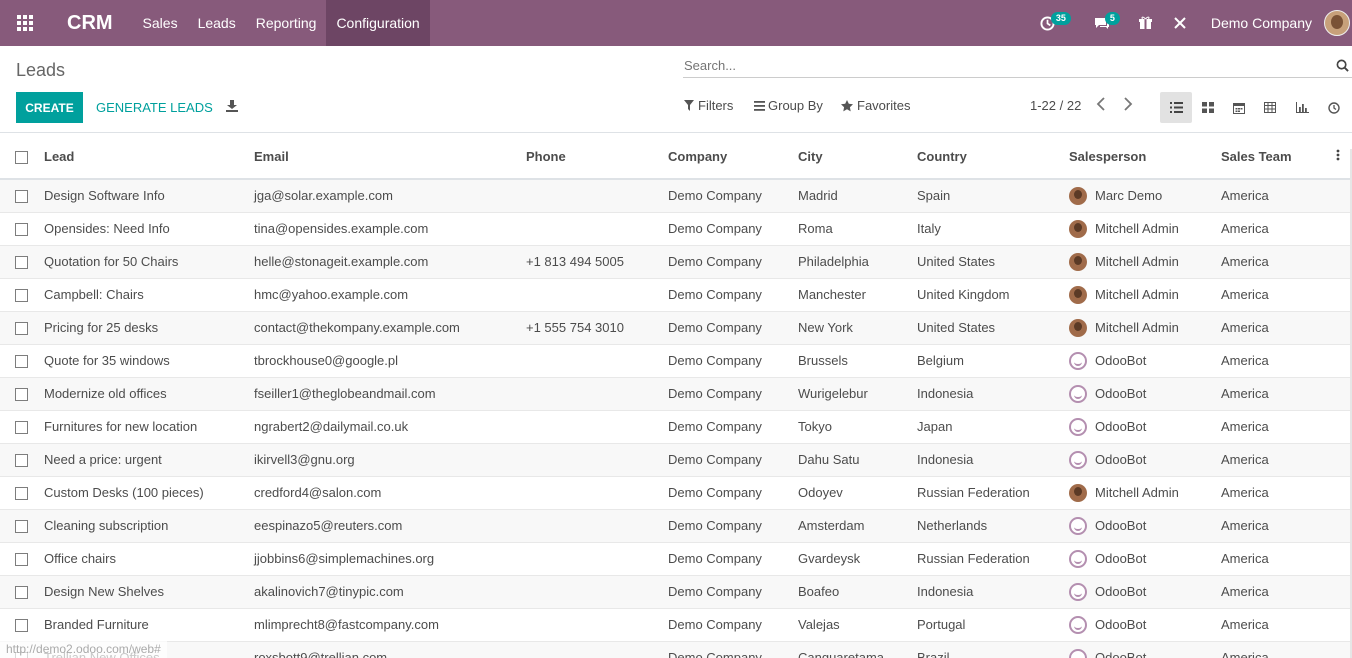  I want to click on cell-city: Valejas, so click(851, 625).